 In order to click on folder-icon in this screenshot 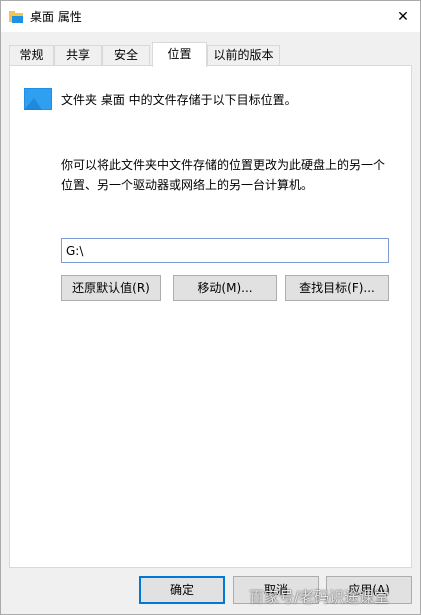, I will do `click(16, 16)`.